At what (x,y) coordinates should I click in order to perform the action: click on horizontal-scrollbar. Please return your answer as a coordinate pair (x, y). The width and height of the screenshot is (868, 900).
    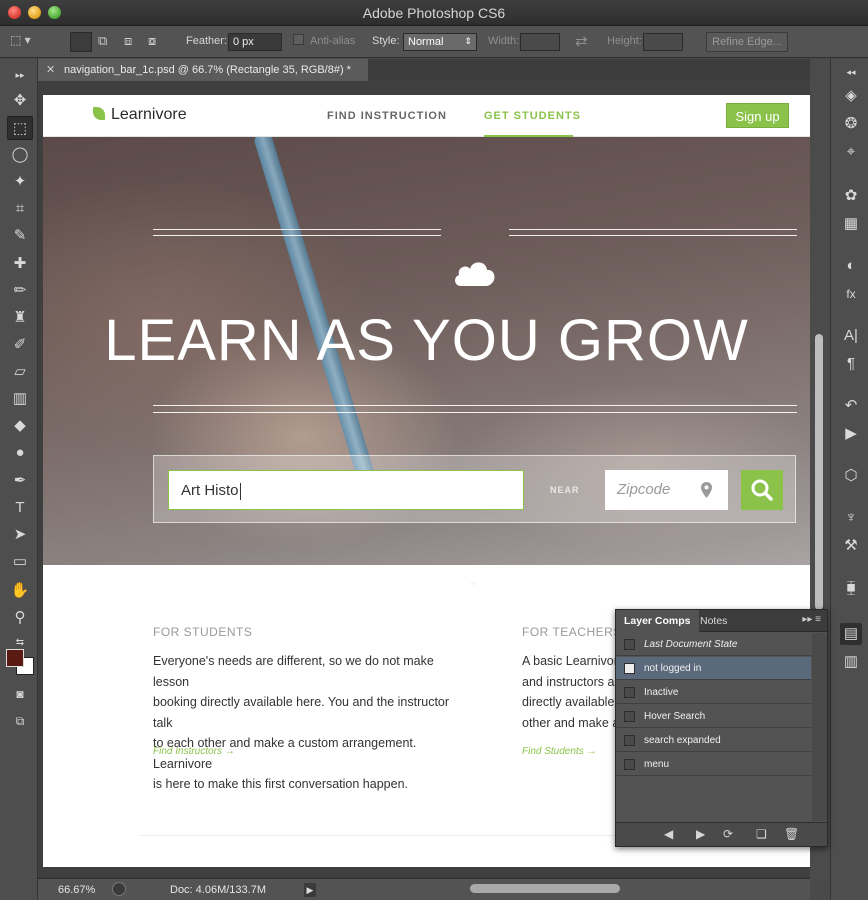
    Looking at the image, I should click on (545, 888).